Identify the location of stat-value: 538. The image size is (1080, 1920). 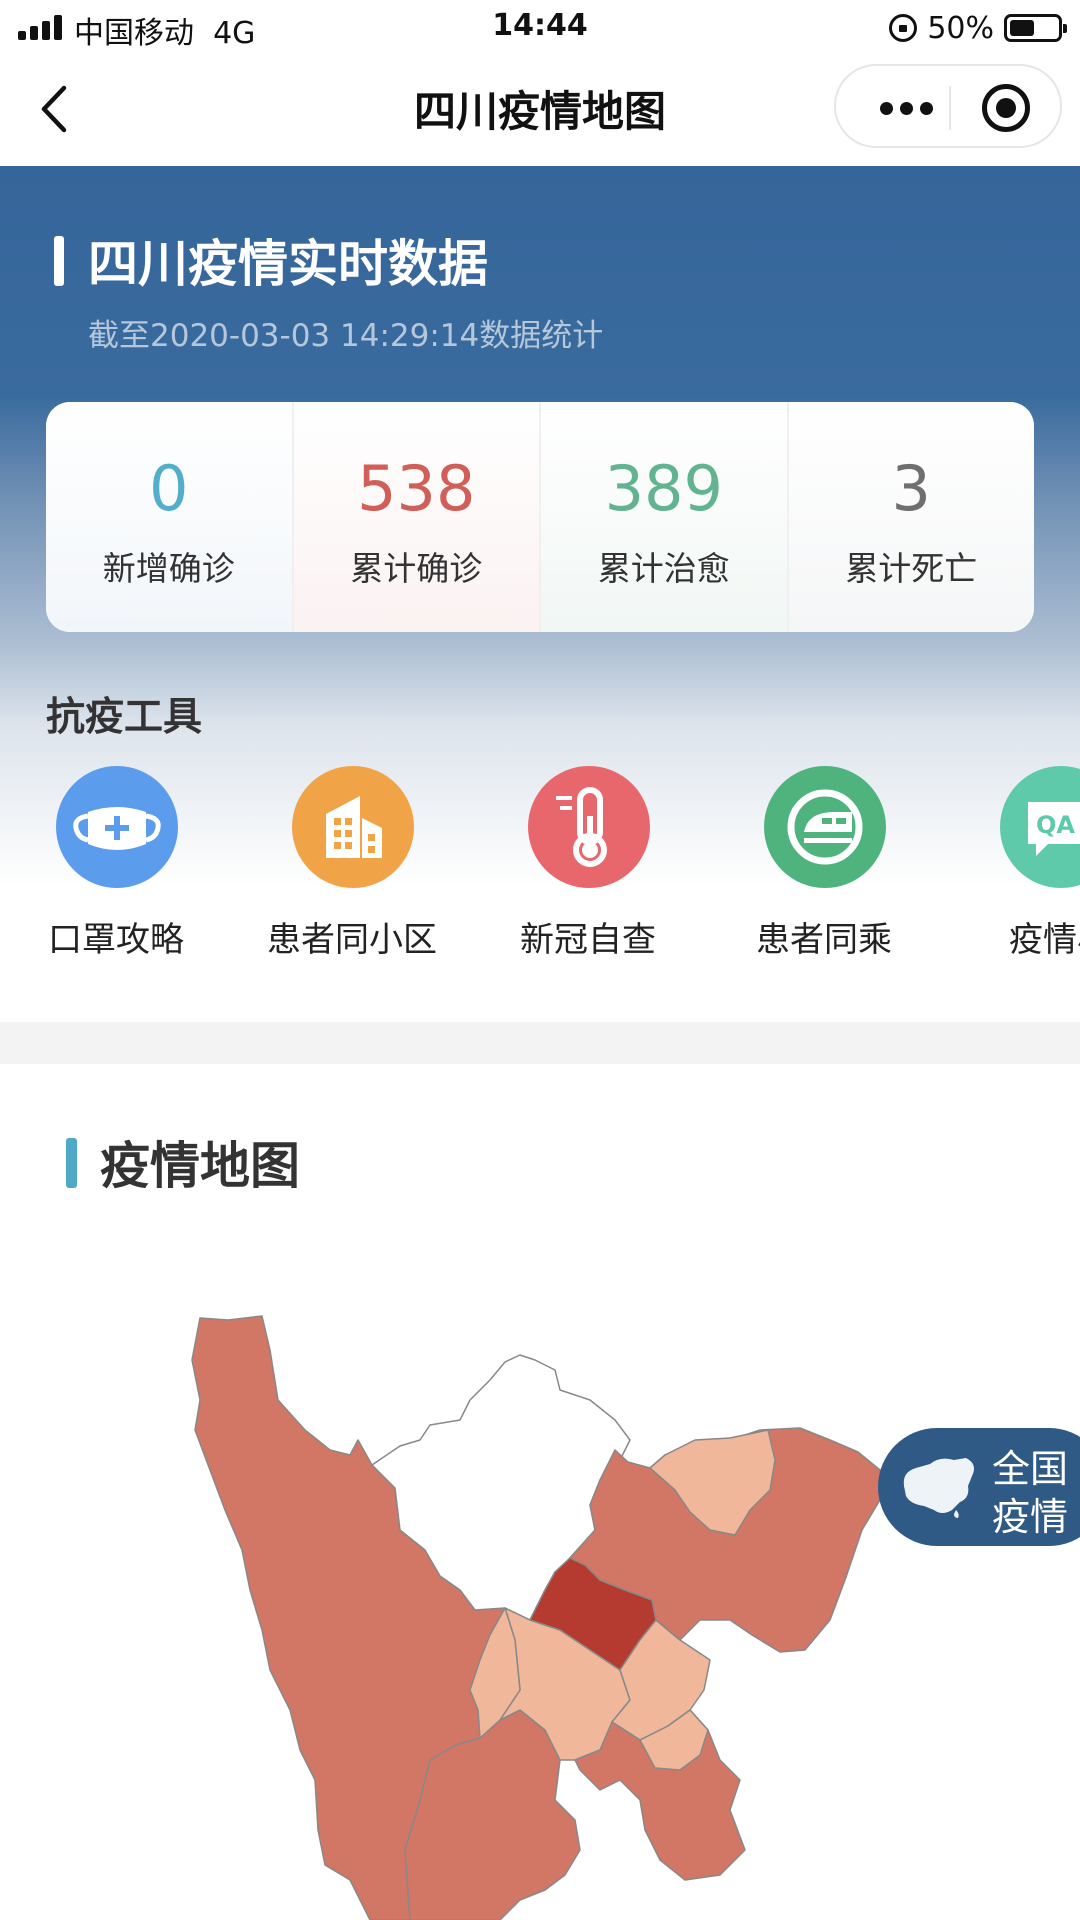
(416, 488).